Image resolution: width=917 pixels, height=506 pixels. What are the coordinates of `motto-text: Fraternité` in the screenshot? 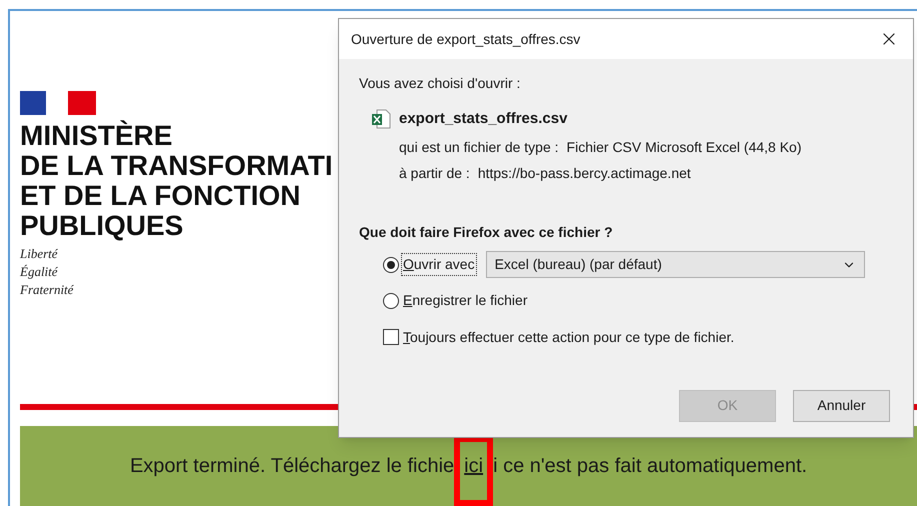 It's located at (47, 290).